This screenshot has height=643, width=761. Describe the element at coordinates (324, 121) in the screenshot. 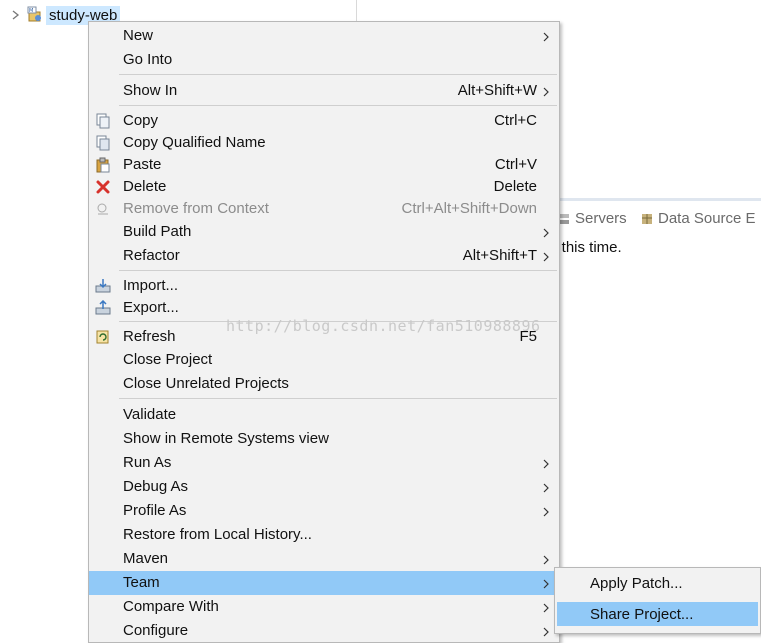

I see `menu-item-copy: Copy Ctrl+C` at that location.